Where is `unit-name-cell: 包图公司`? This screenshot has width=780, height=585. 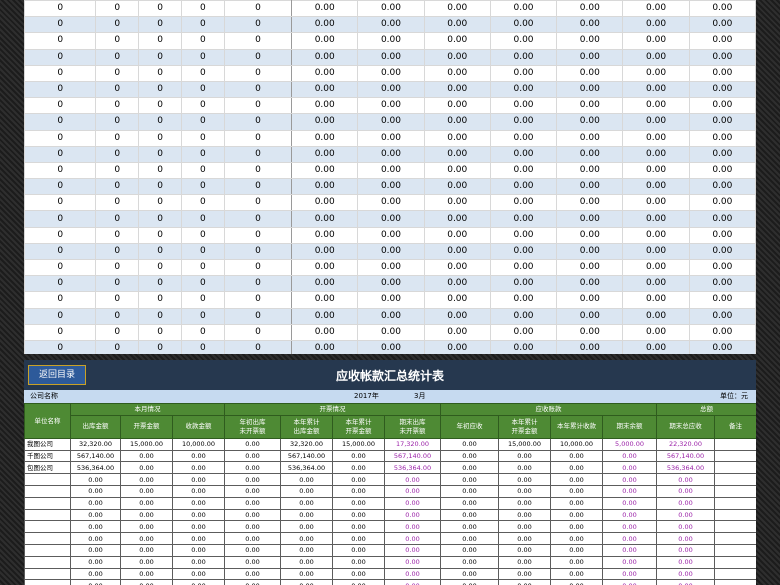
unit-name-cell: 包图公司 is located at coordinates (47, 468).